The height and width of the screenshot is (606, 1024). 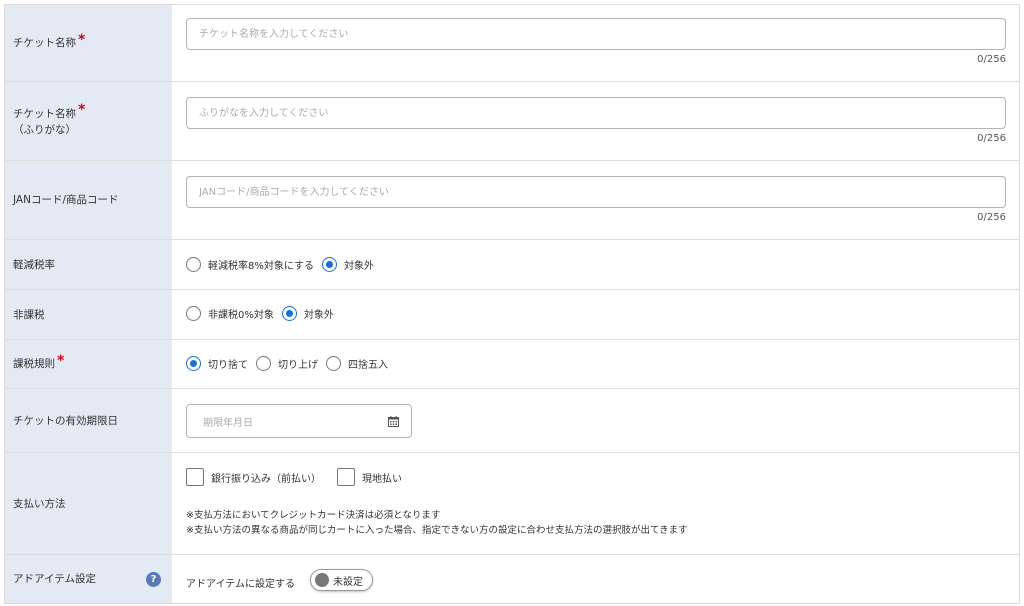 What do you see at coordinates (88, 264) in the screenshot?
I see `reduced-tax-label: 軽減税率` at bounding box center [88, 264].